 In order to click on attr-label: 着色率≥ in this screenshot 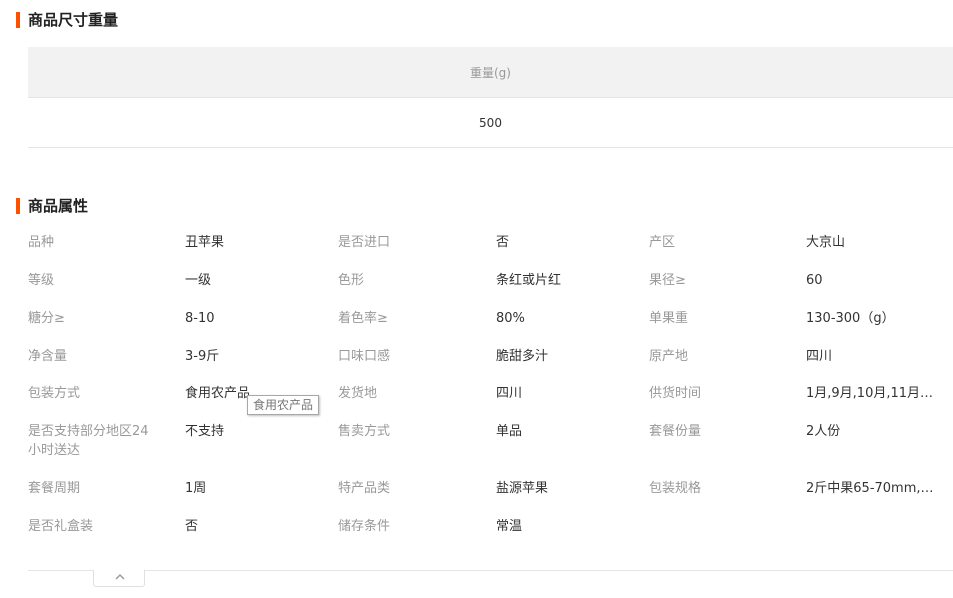, I will do `click(363, 318)`.